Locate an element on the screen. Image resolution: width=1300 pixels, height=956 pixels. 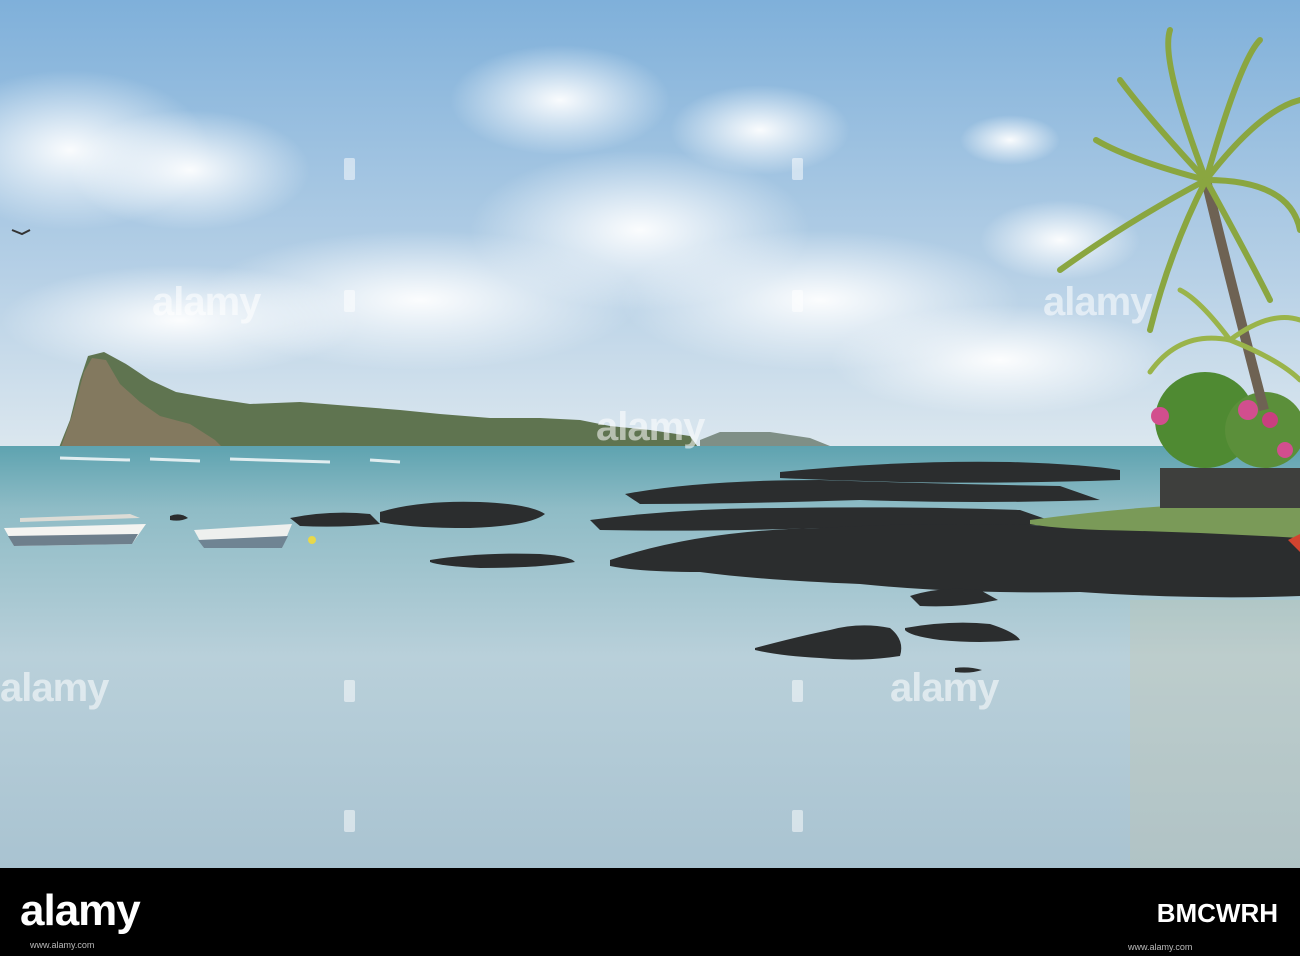
buoy is located at coordinates (312, 540).